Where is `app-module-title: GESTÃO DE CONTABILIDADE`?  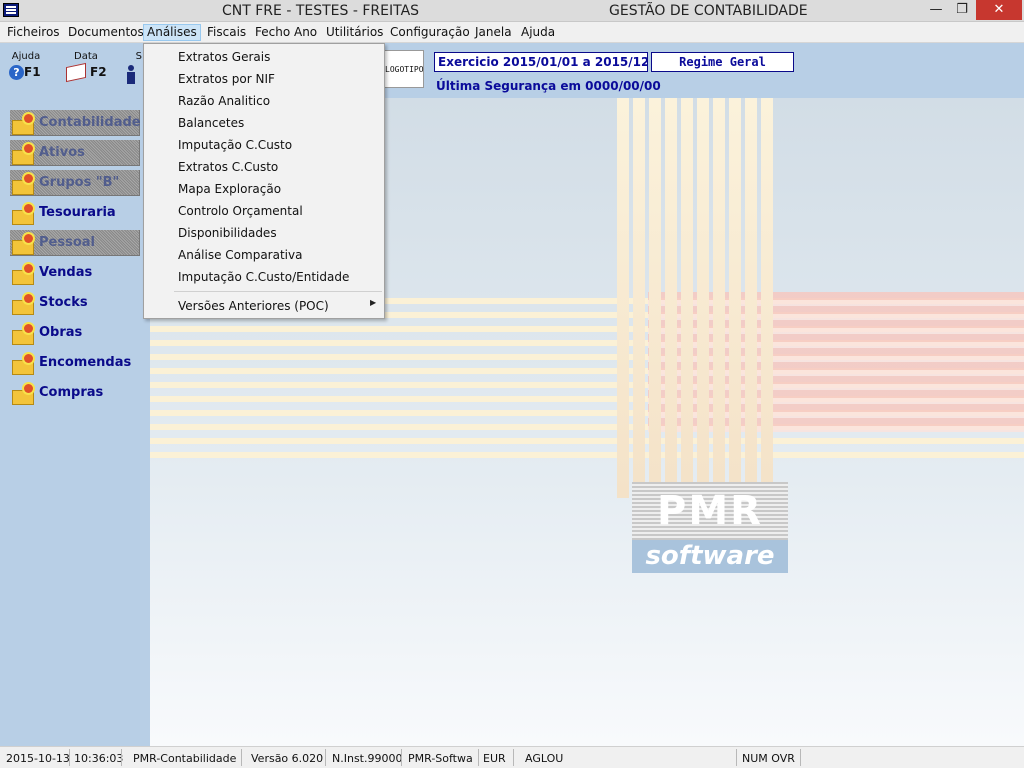
app-module-title: GESTÃO DE CONTABILIDADE is located at coordinates (708, 11).